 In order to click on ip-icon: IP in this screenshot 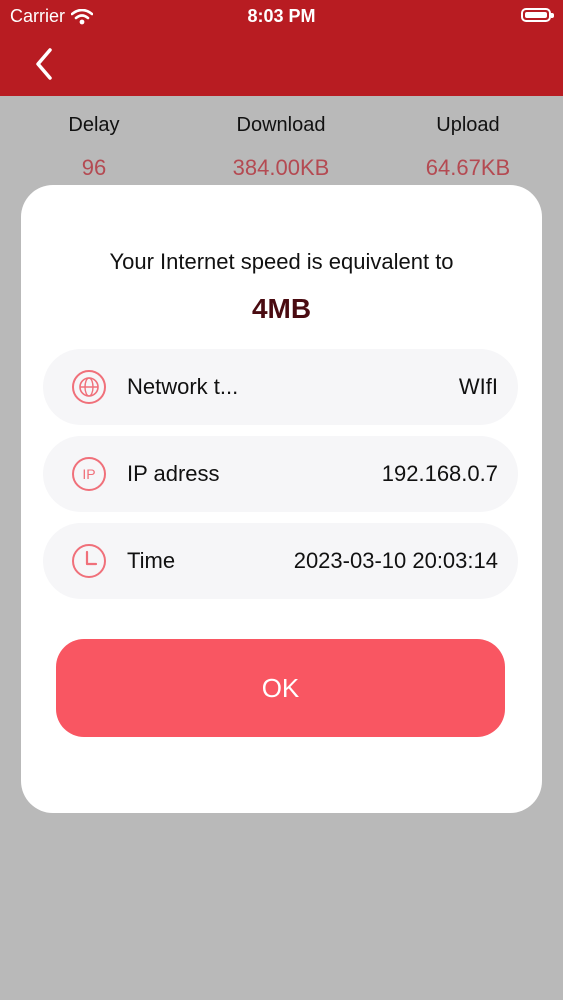, I will do `click(89, 474)`.